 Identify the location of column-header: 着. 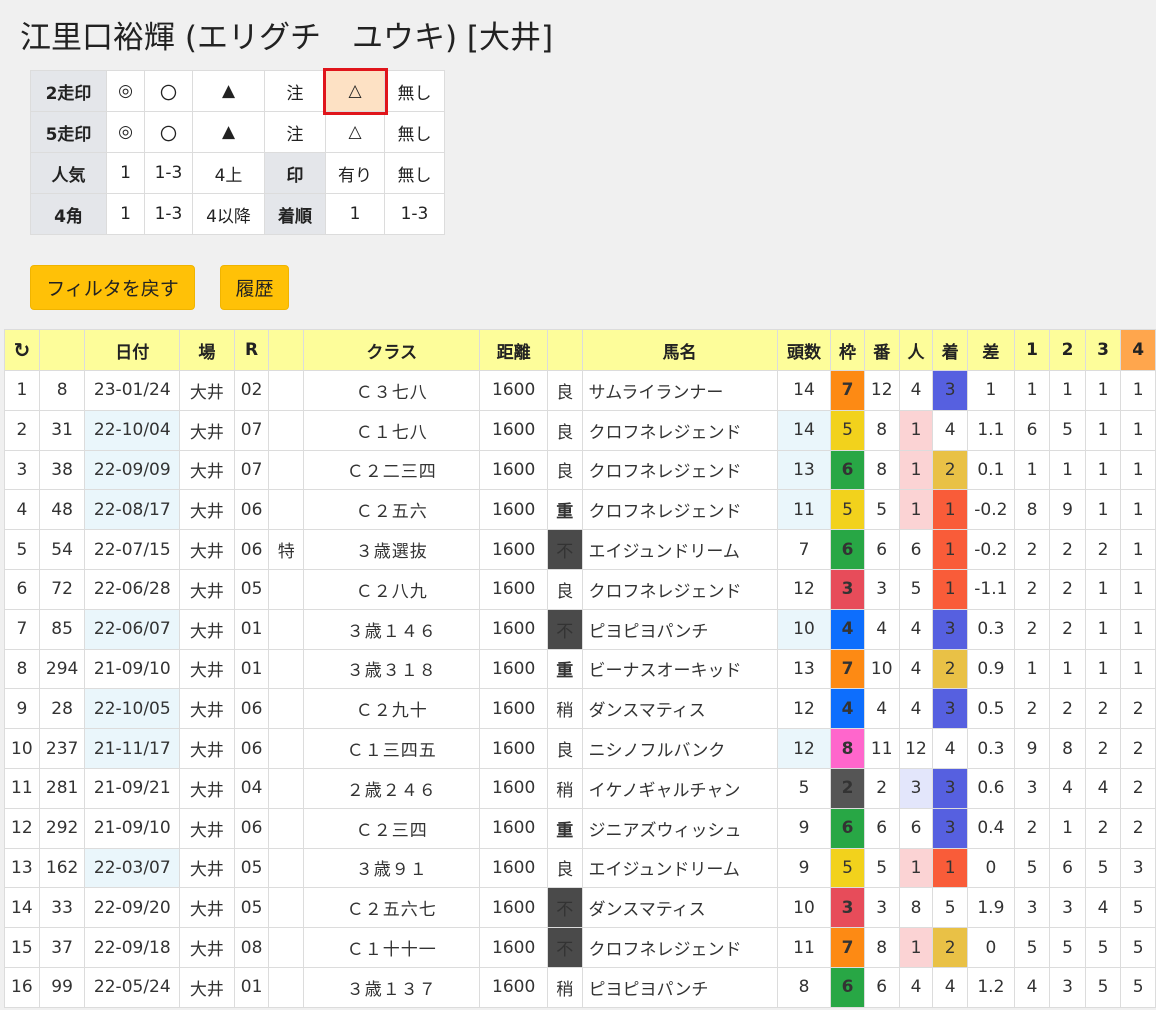
(950, 350).